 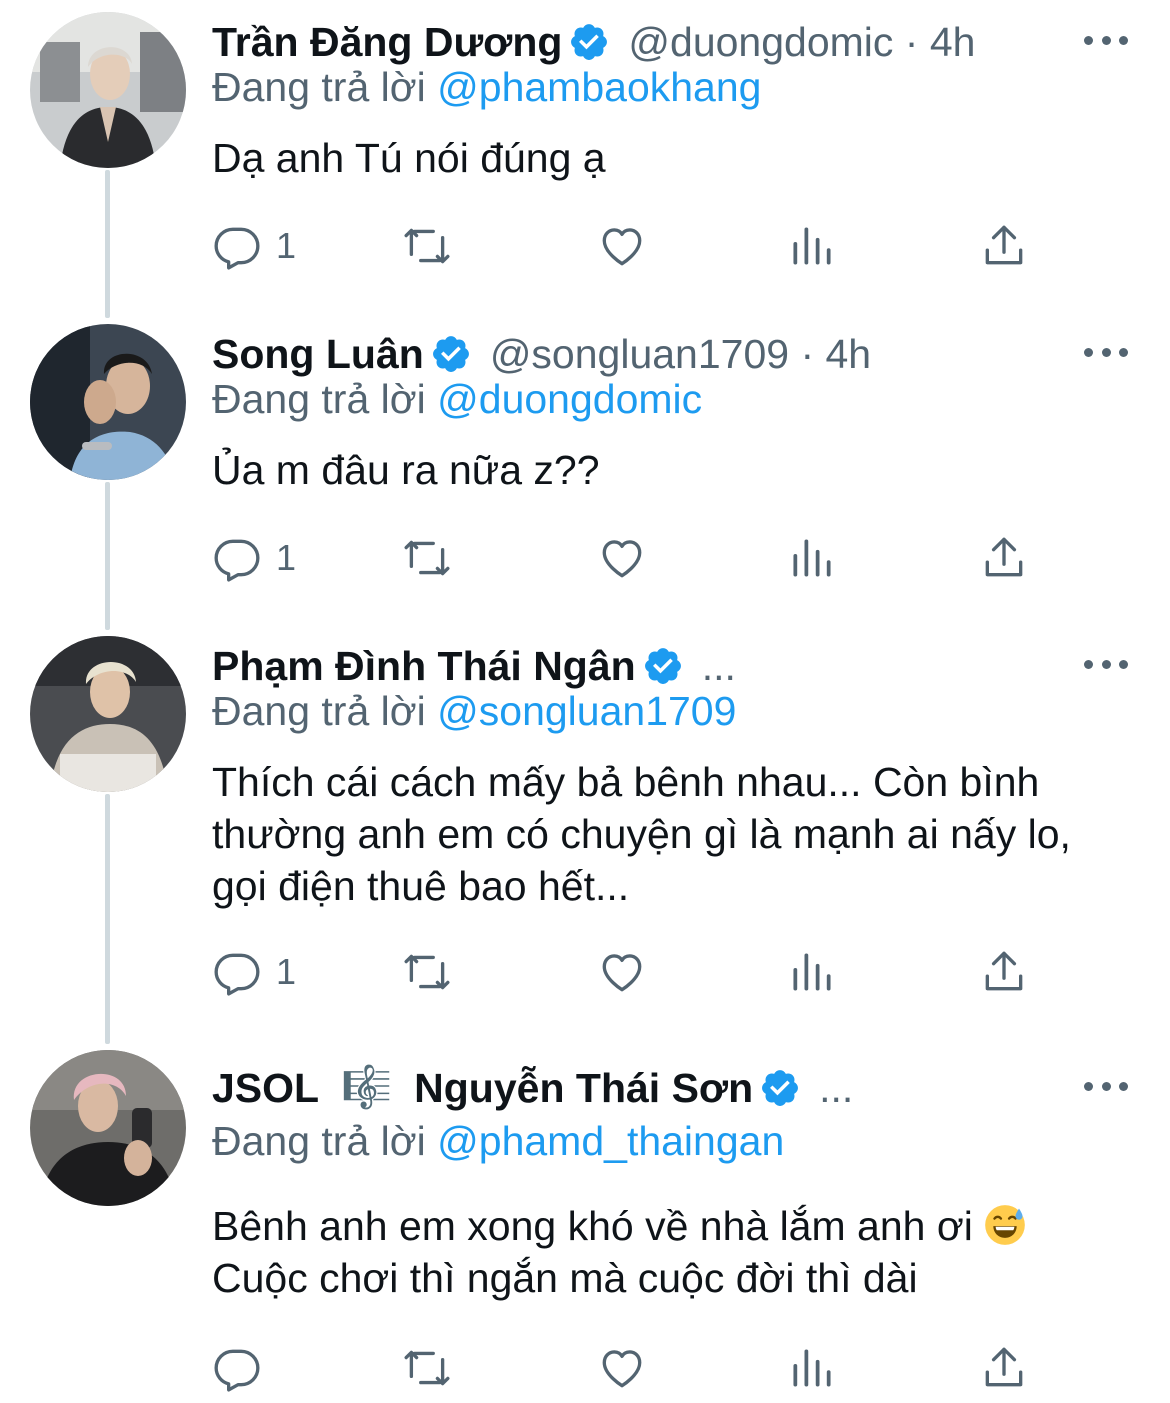 I want to click on tweet-actions, so click(x=627, y=1368).